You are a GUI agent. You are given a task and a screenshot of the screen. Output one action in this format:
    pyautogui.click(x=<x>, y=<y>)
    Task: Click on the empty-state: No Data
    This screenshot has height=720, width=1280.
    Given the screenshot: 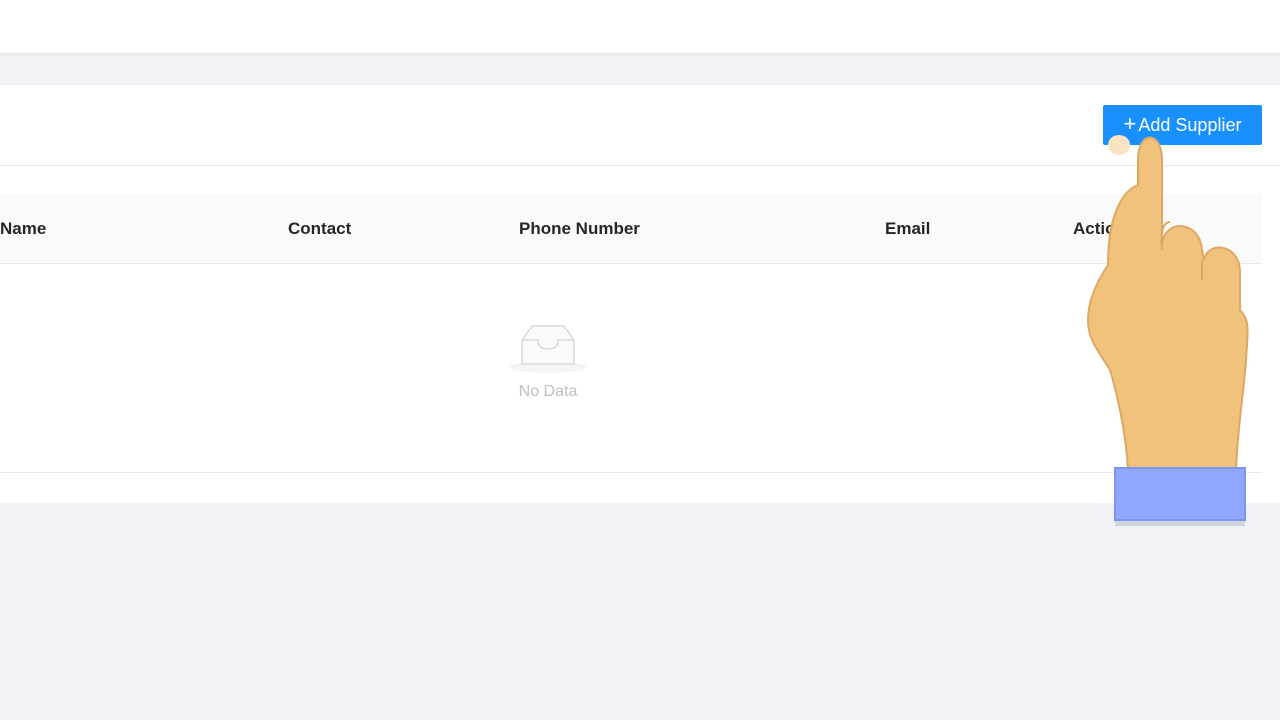 What is the action you would take?
    pyautogui.click(x=548, y=361)
    